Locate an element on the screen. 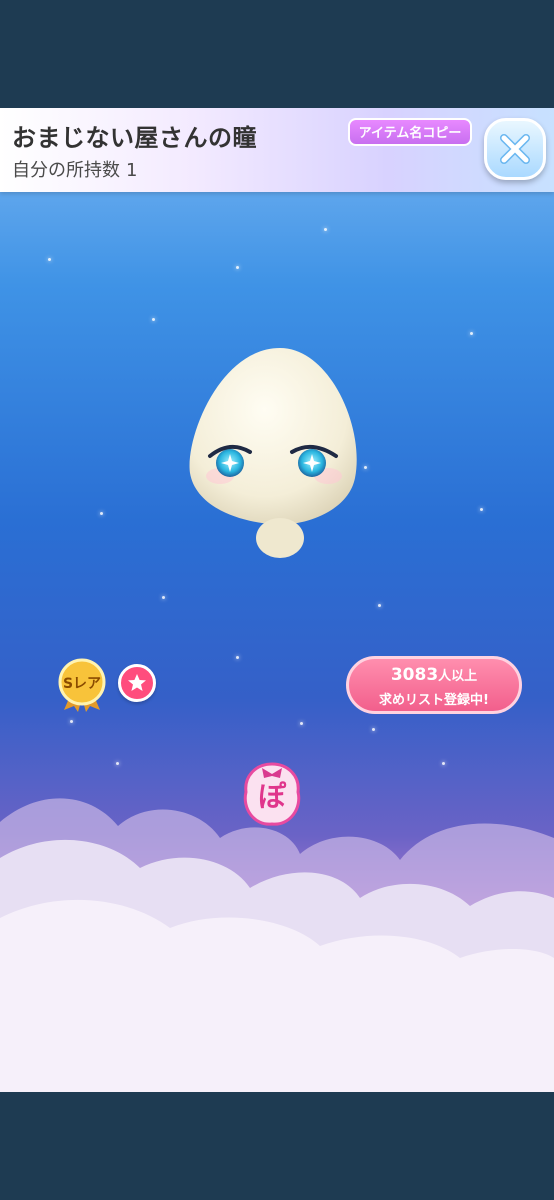 The width and height of the screenshot is (554, 1200). copy-item-name-button: アイテム名コピー is located at coordinates (410, 132).